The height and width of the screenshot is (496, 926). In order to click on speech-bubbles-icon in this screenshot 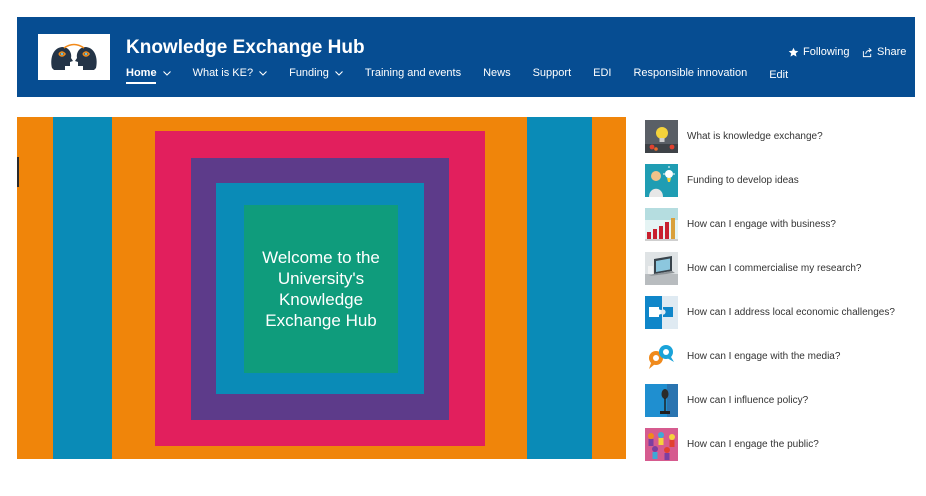, I will do `click(661, 356)`.